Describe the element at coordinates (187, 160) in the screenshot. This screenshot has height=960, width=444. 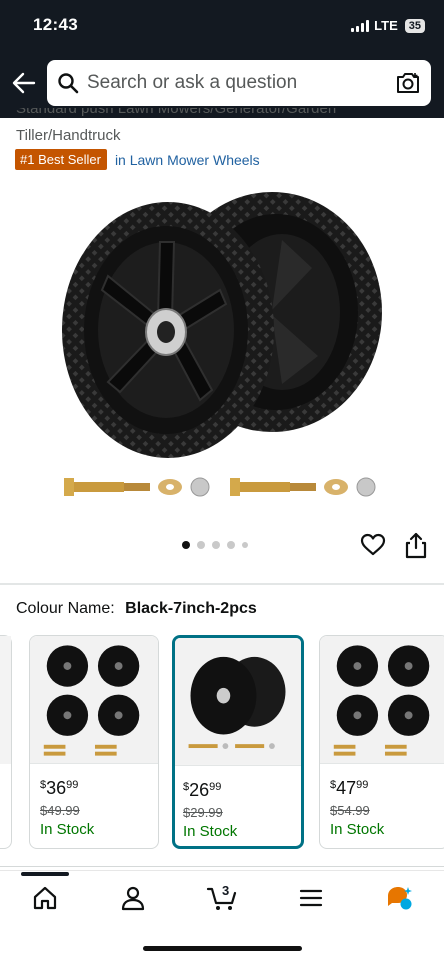
I see `best-seller-category-link: in Lawn Mower Wheels` at that location.